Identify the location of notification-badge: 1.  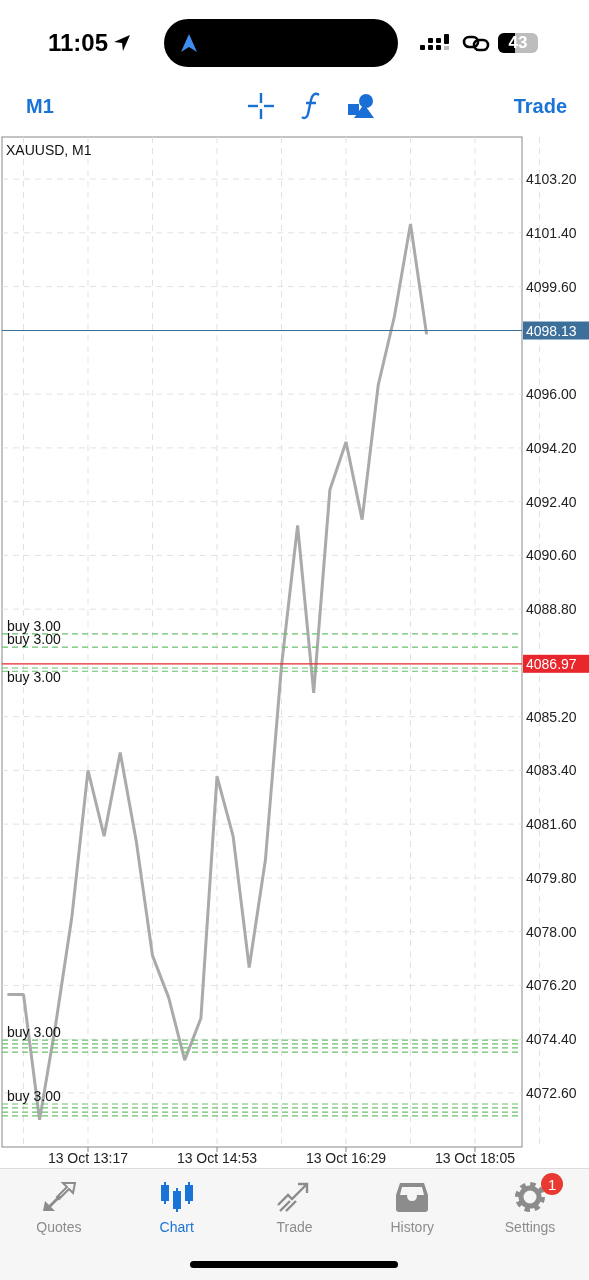
(552, 1184).